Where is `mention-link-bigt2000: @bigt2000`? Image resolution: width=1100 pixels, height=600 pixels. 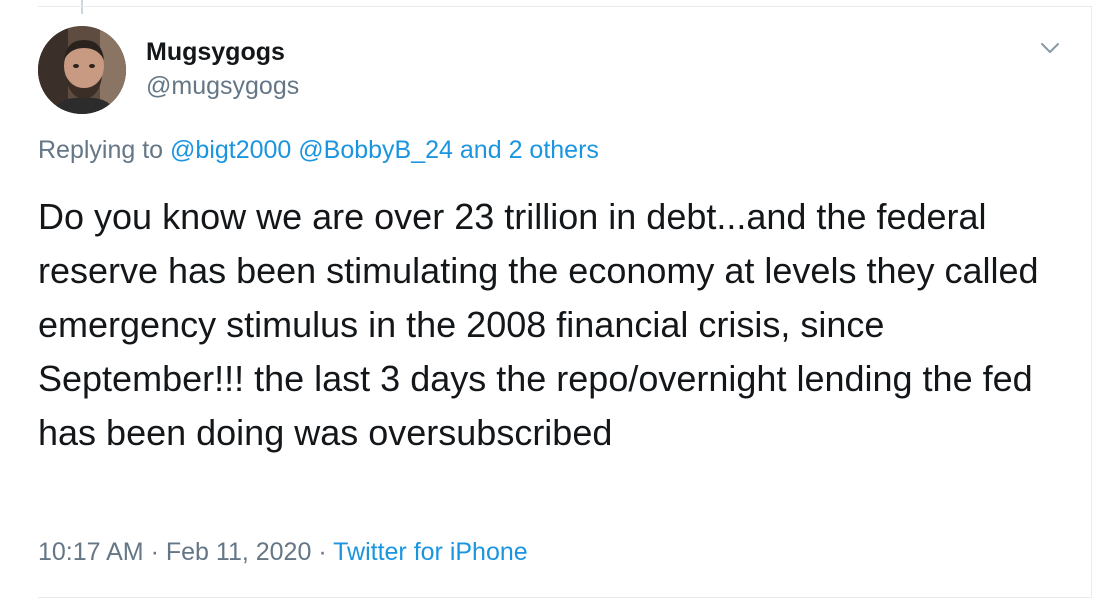 mention-link-bigt2000: @bigt2000 is located at coordinates (230, 150).